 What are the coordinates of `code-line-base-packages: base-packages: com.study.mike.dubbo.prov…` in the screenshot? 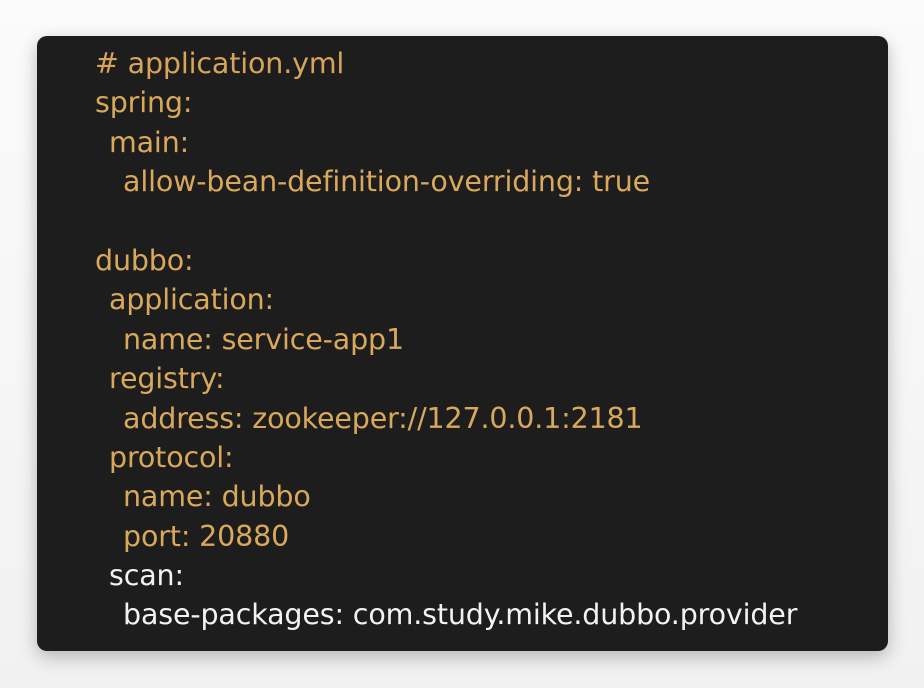 It's located at (460, 615).